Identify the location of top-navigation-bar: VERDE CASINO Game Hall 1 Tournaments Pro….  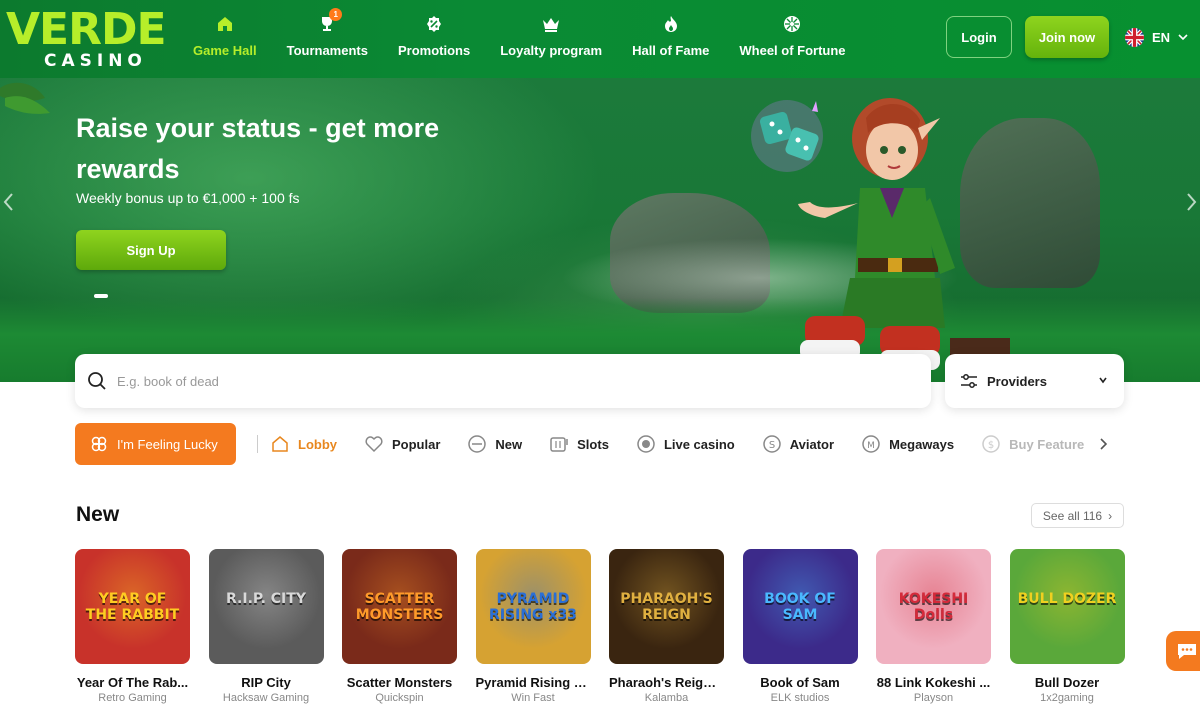
(600, 39).